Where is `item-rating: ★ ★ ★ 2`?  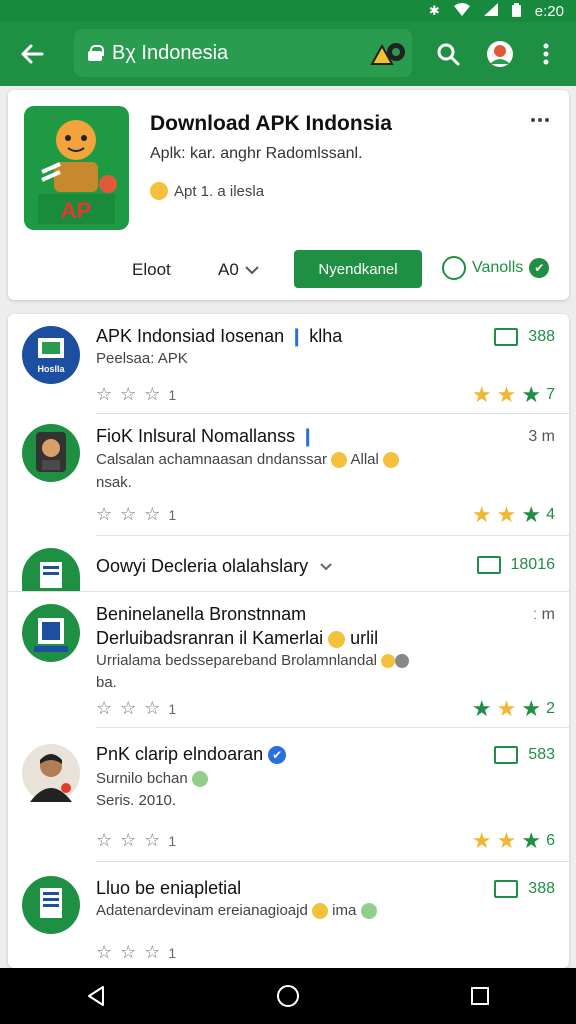
item-rating: ★ ★ ★ 2 is located at coordinates (513, 708).